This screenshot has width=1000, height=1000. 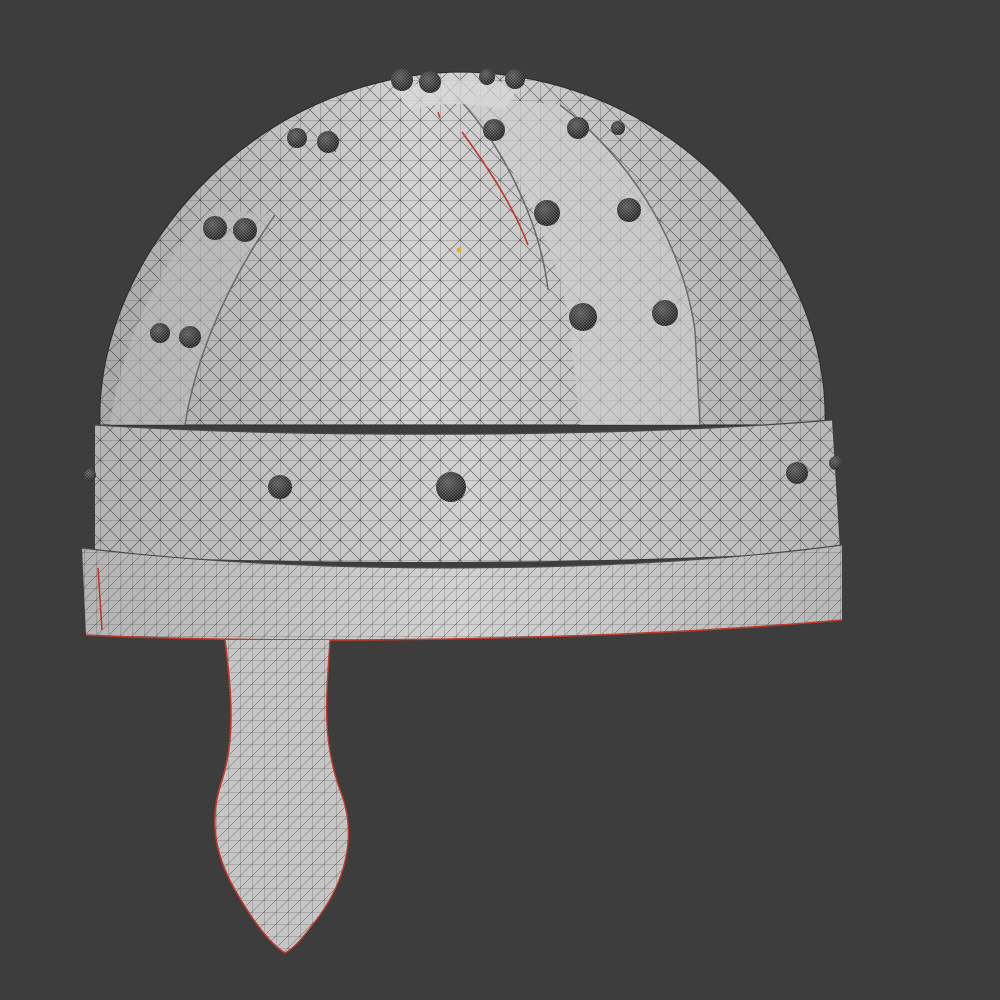 I want to click on object-origin-icon, so click(x=459, y=250).